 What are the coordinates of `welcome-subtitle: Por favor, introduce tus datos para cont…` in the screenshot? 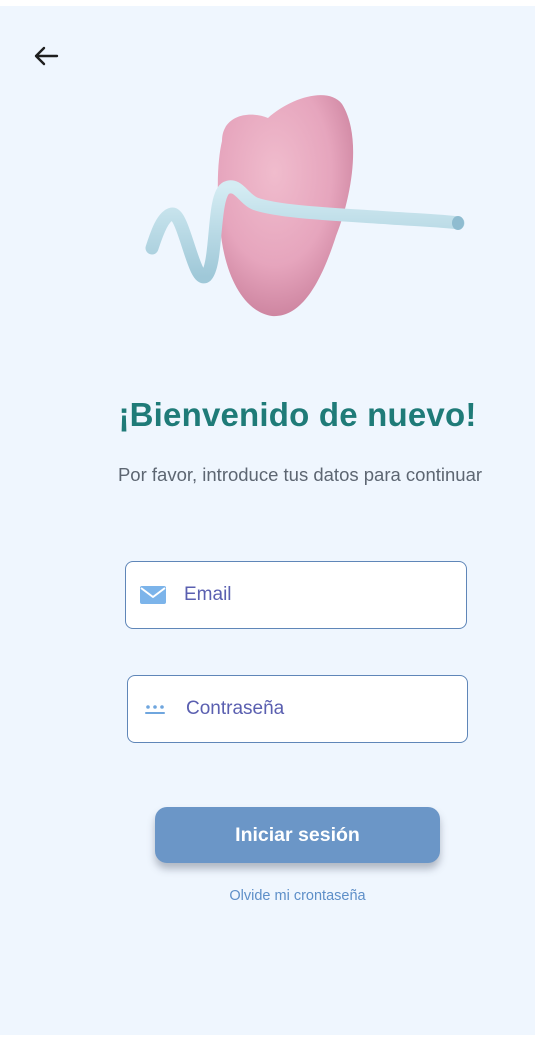 It's located at (300, 474).